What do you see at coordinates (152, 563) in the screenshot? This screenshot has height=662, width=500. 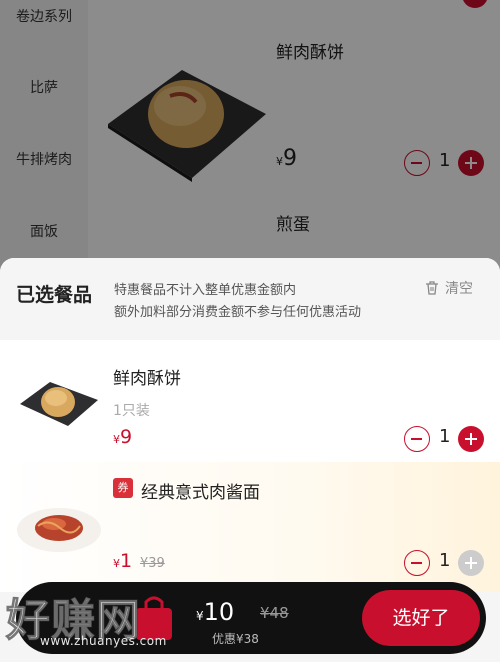 I see `cart-item-original-price: ¥39` at bounding box center [152, 563].